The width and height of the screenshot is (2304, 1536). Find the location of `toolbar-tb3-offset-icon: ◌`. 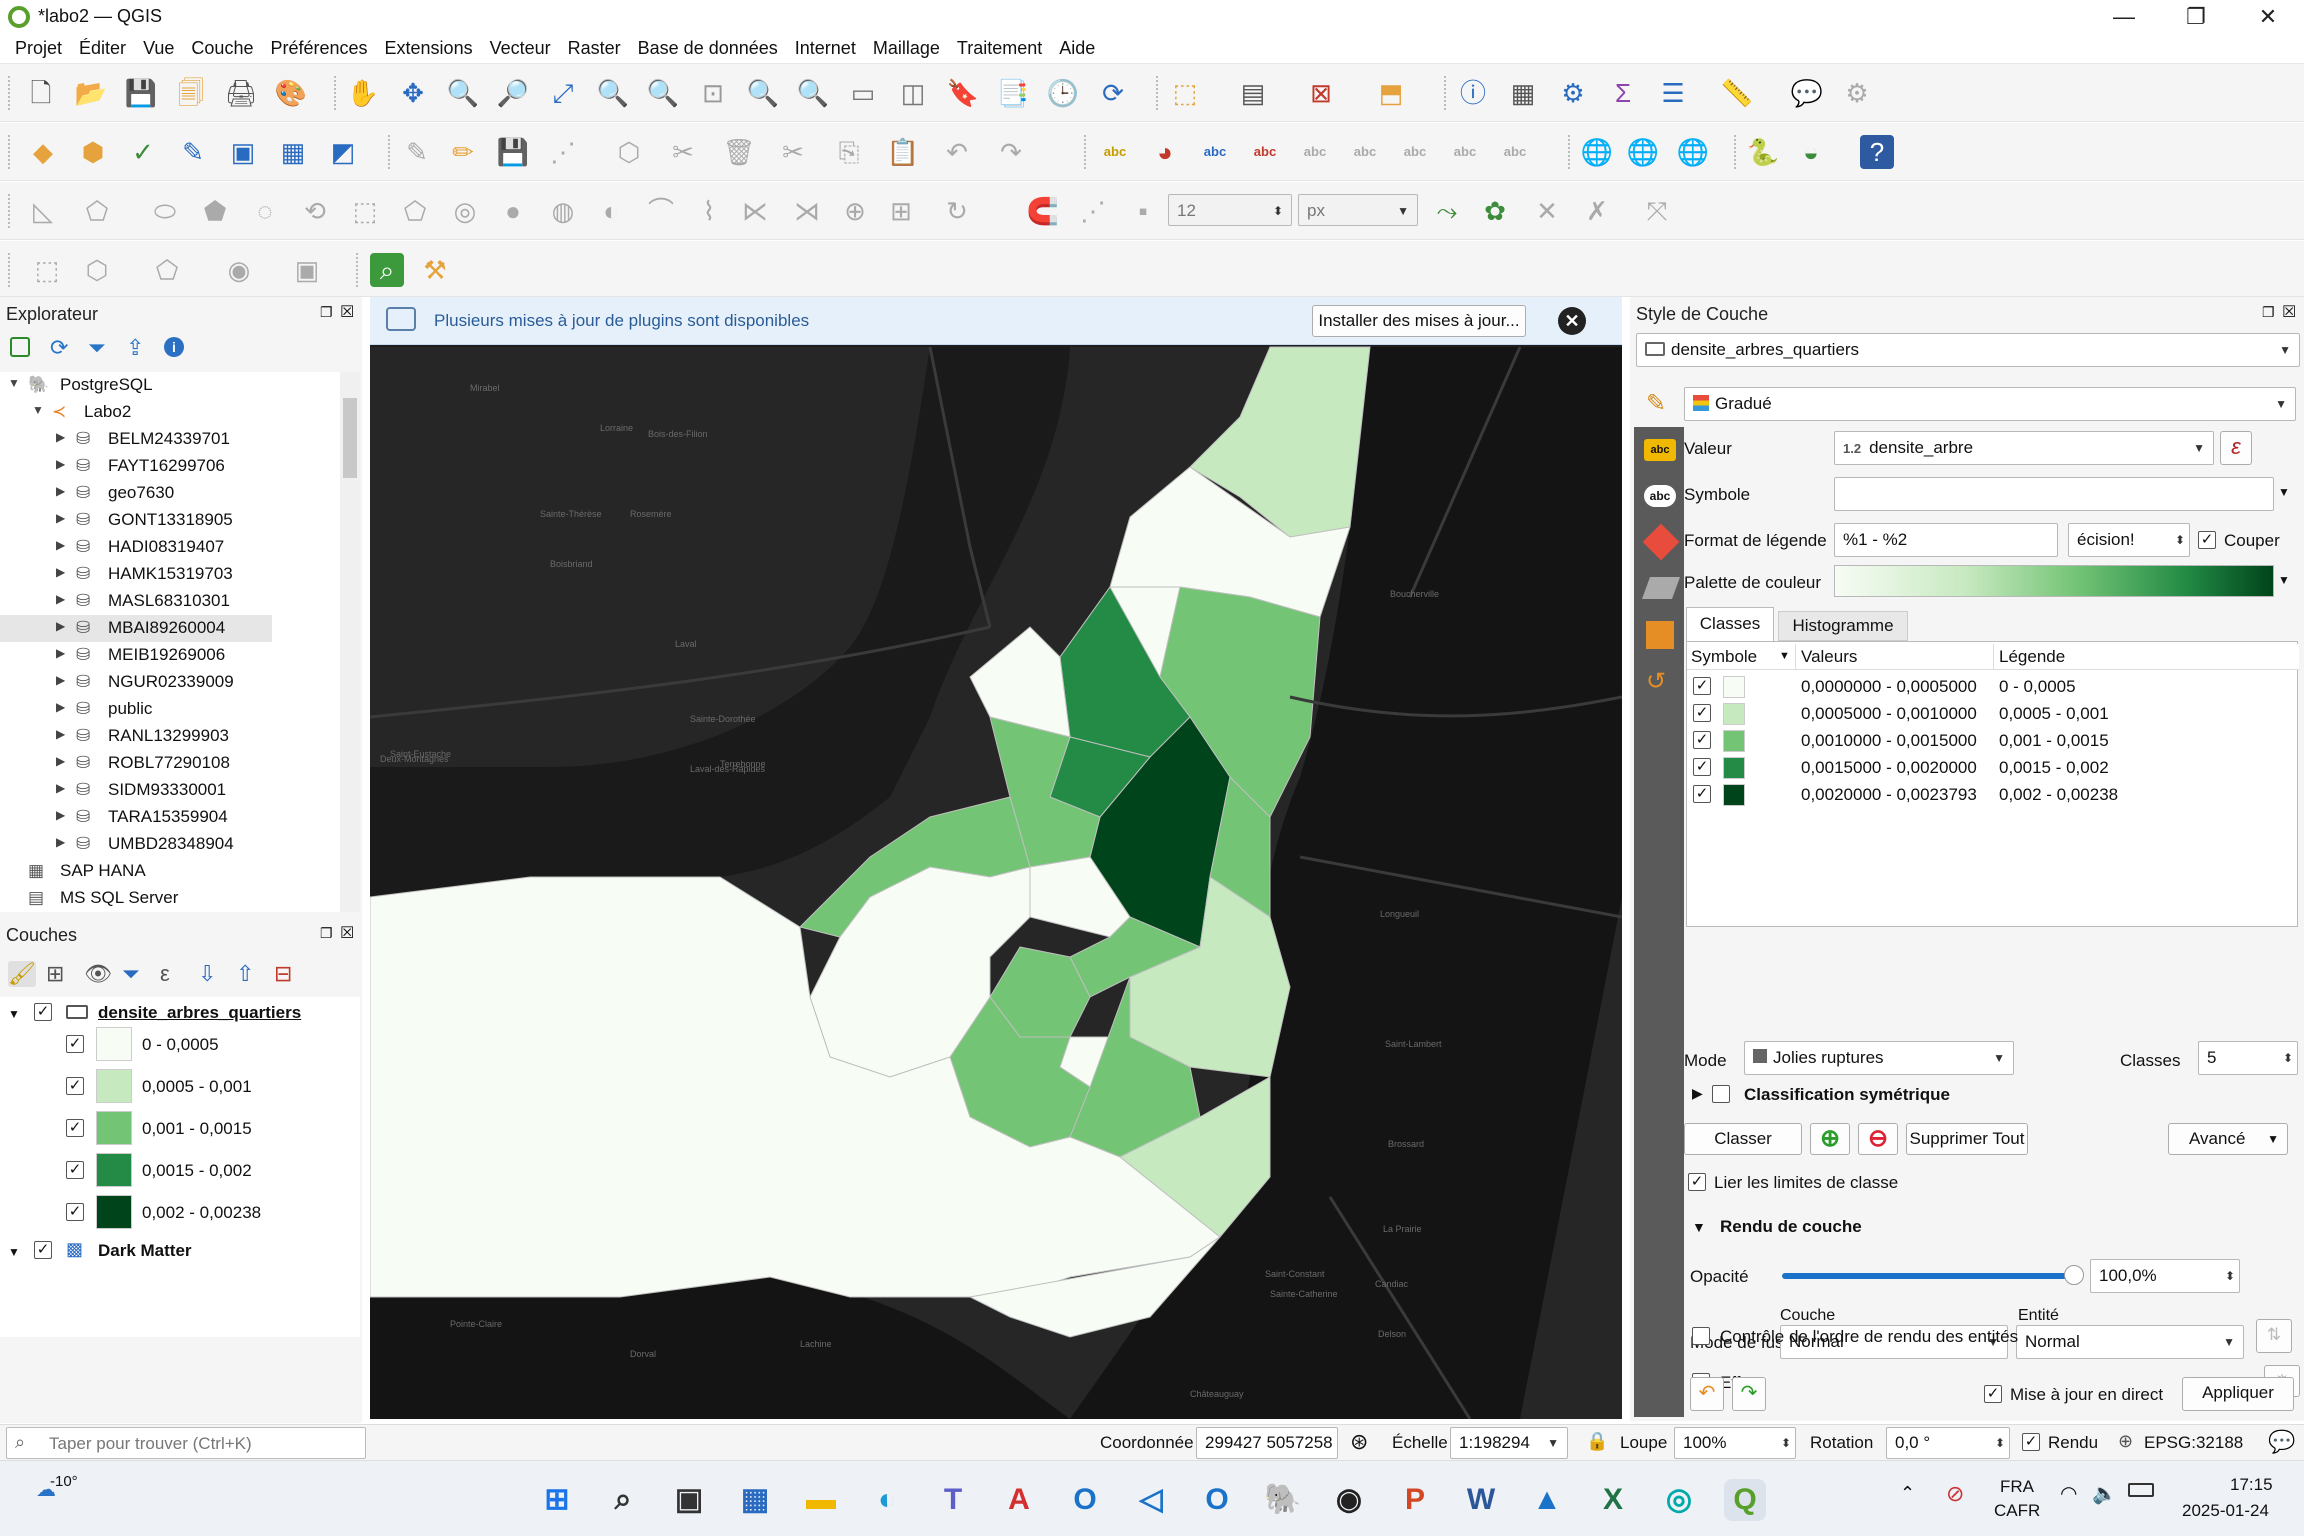

toolbar-tb3-offset-icon: ◌ is located at coordinates (265, 211).